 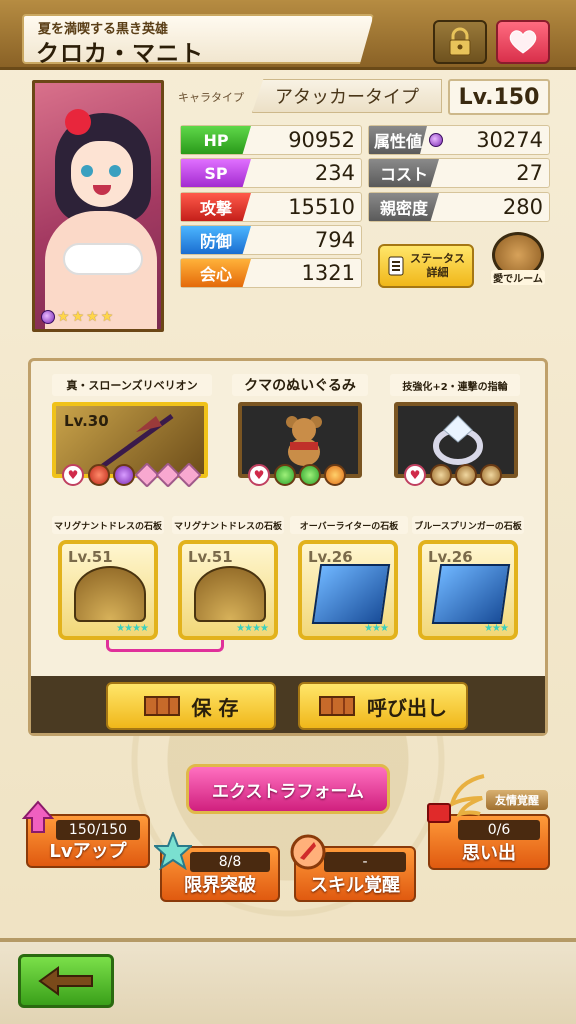 I want to click on stat-sp: SP 234, so click(x=271, y=173).